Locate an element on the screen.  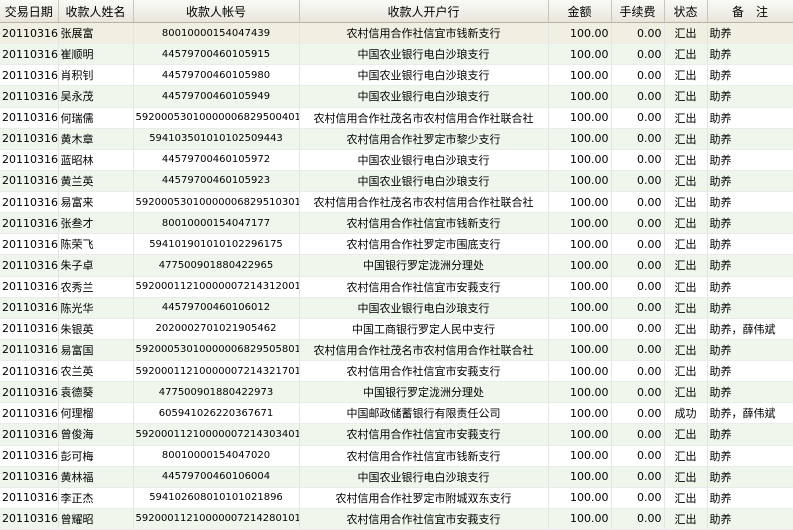
cell-payee-bank: 农村信用合作社茂名市农村信用合作社联合社 is located at coordinates (424, 350).